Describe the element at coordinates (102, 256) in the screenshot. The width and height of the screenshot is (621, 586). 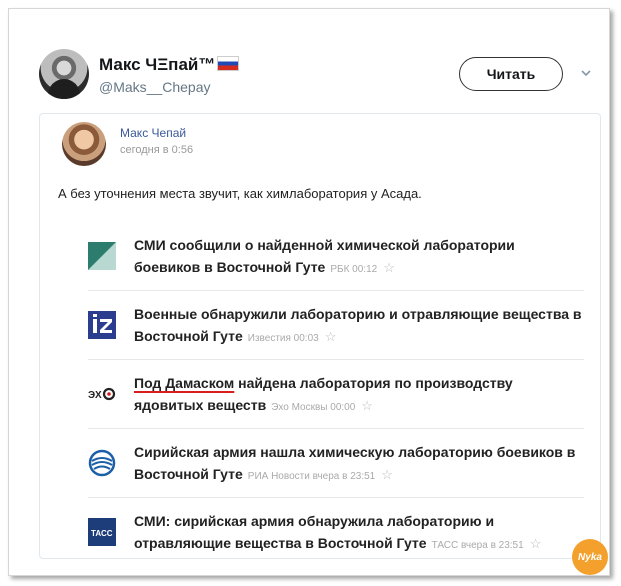
I see `rbc-logo-icon` at that location.